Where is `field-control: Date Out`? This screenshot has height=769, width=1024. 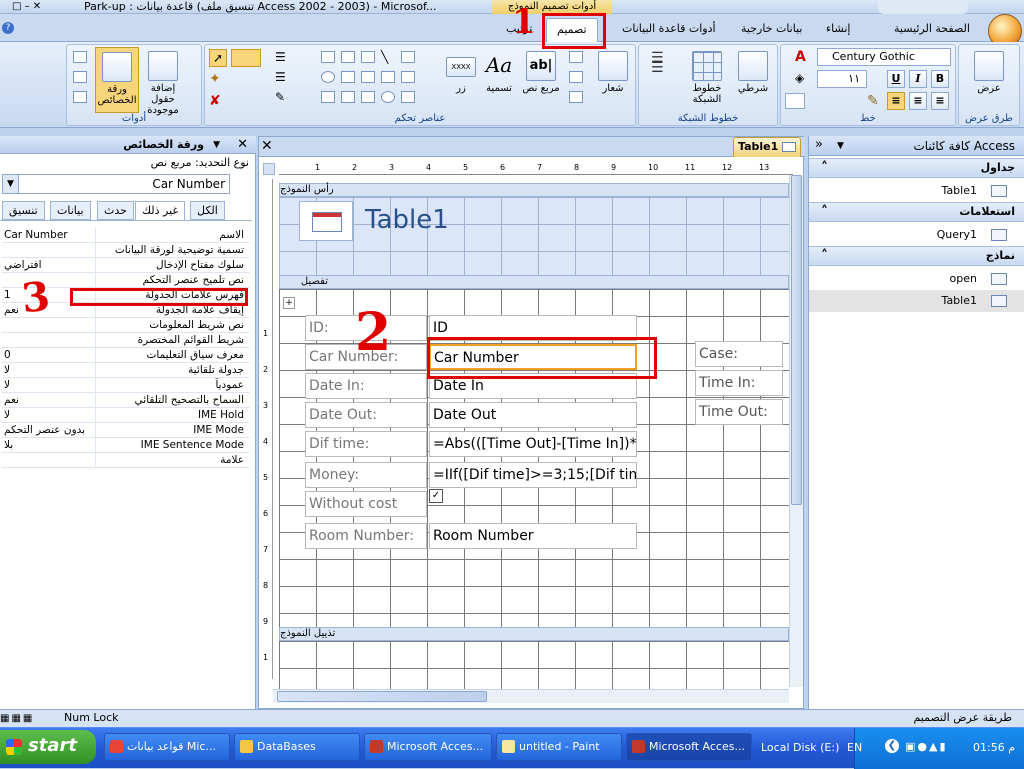
field-control: Date Out is located at coordinates (533, 415).